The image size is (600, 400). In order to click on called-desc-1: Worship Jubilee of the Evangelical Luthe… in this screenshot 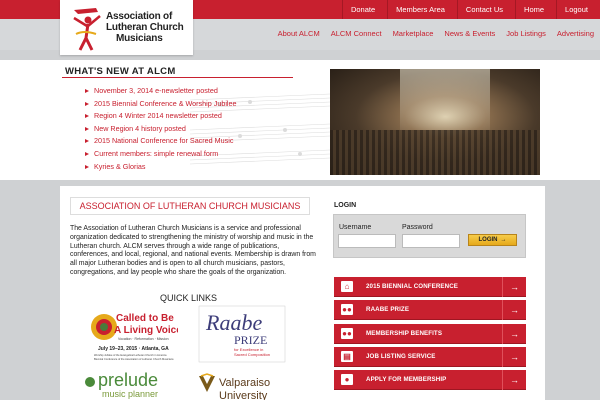, I will do `click(130, 355)`.